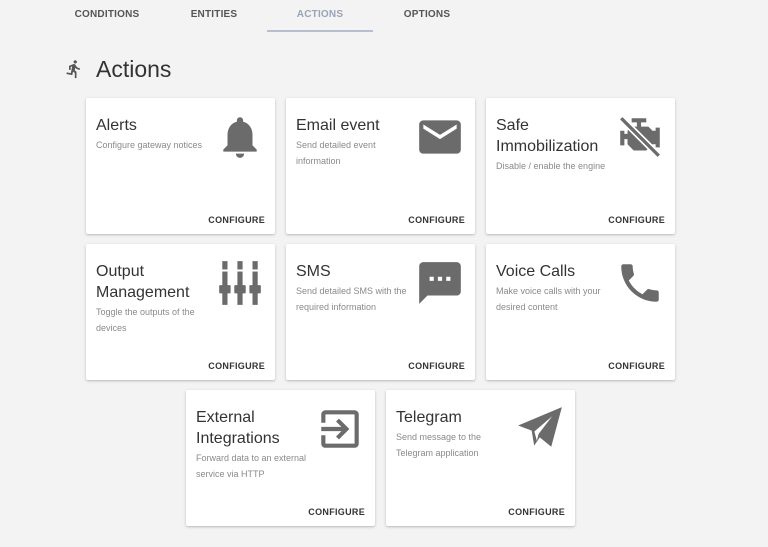 Image resolution: width=768 pixels, height=547 pixels. Describe the element at coordinates (116, 125) in the screenshot. I see `card-title: Alerts` at that location.